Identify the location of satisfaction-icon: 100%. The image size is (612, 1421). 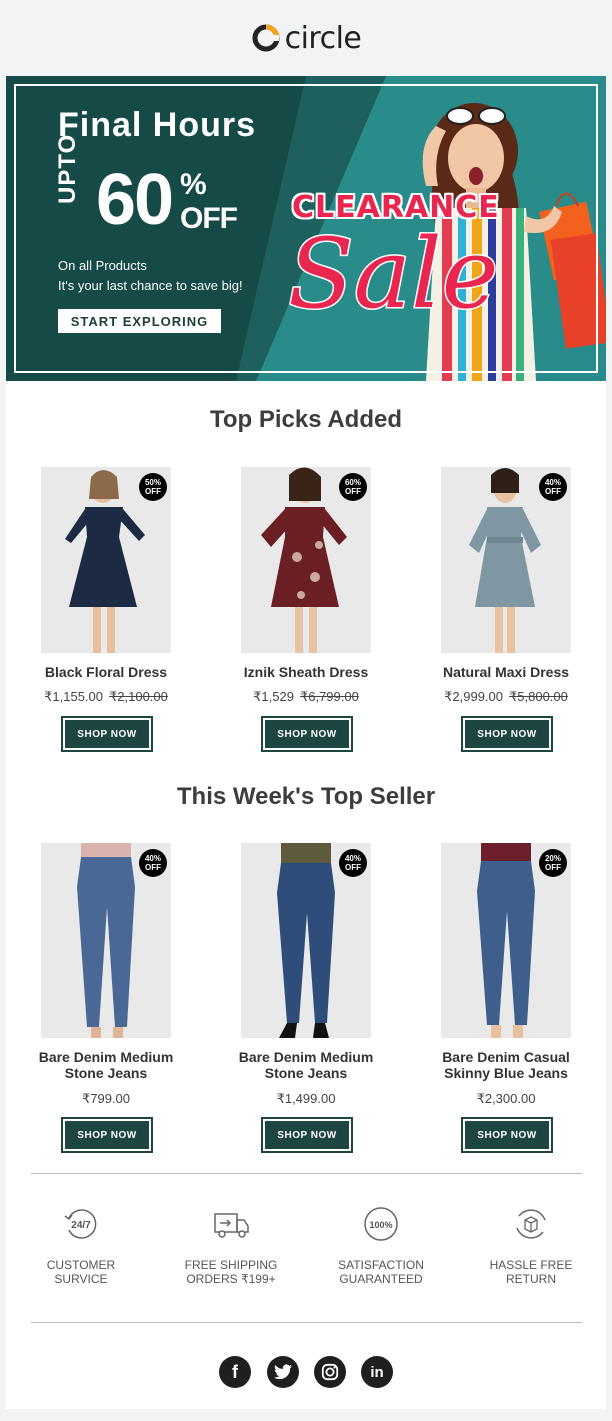
(381, 1224).